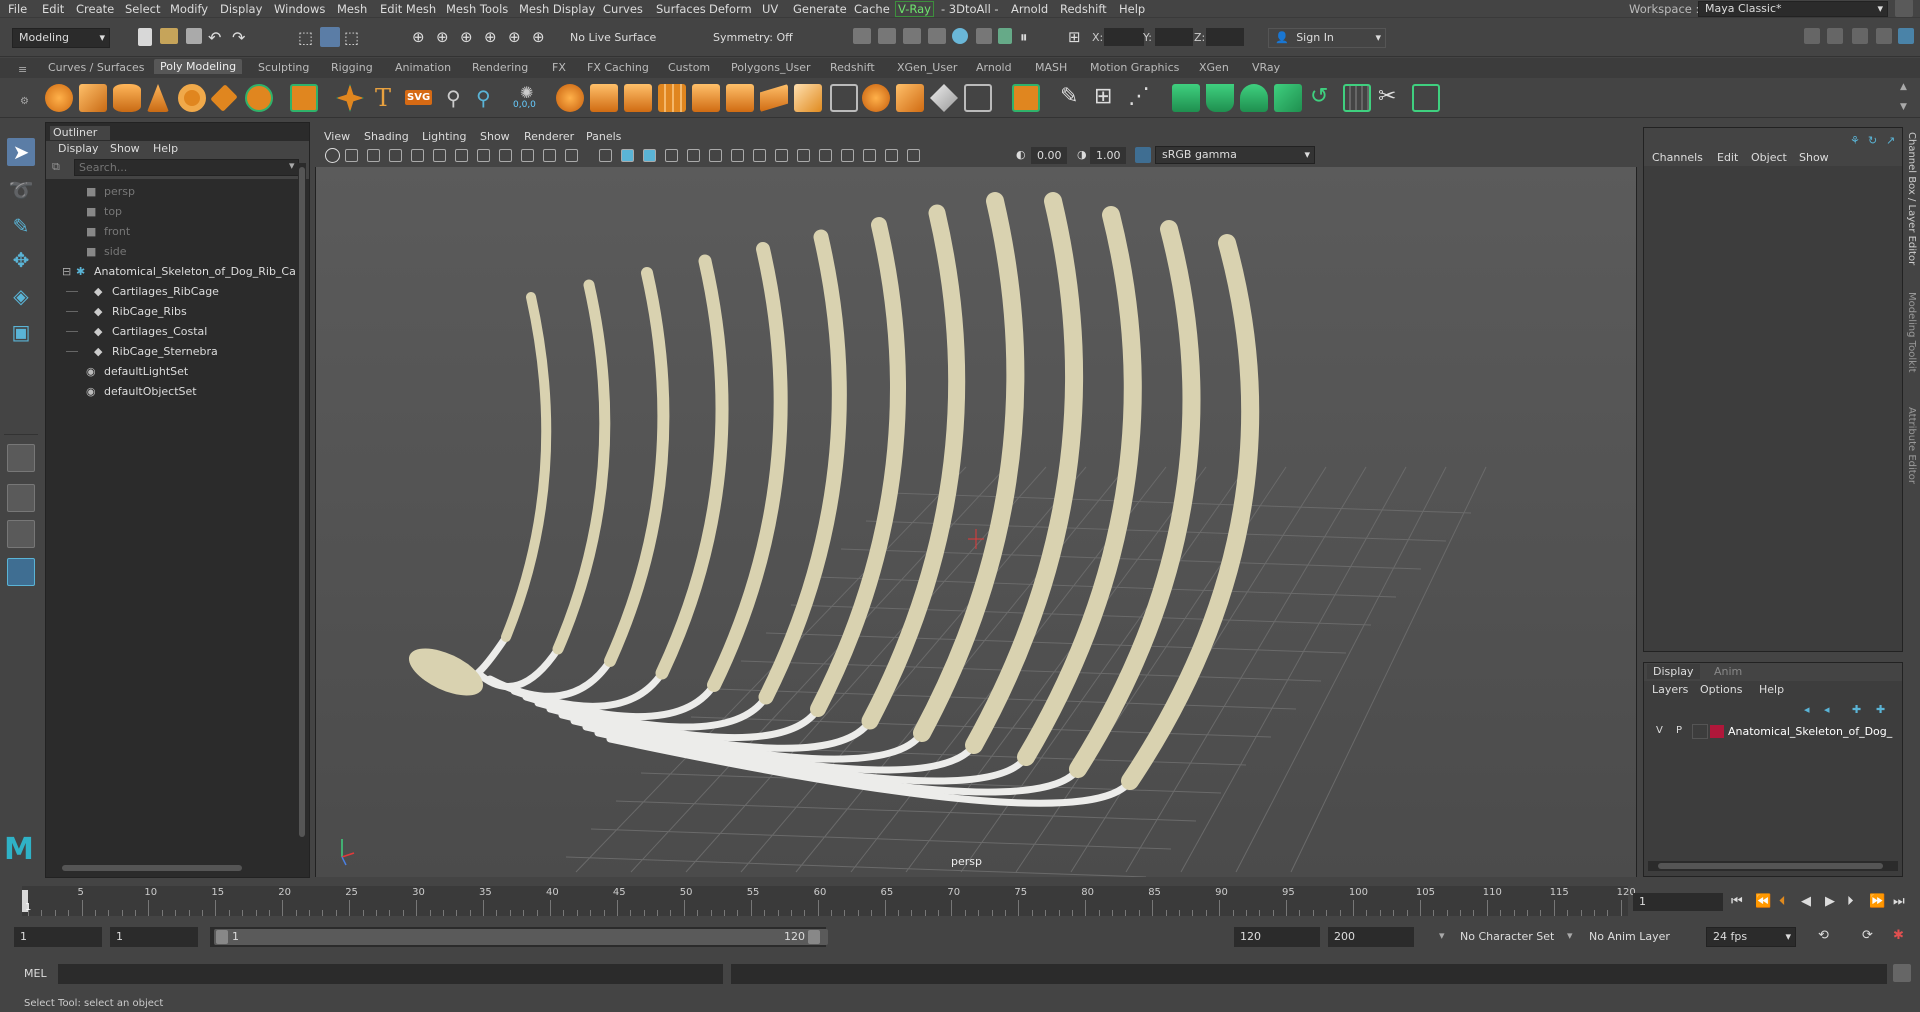  I want to click on colorspace-dropdown: sRGB gamma ▾, so click(1235, 155).